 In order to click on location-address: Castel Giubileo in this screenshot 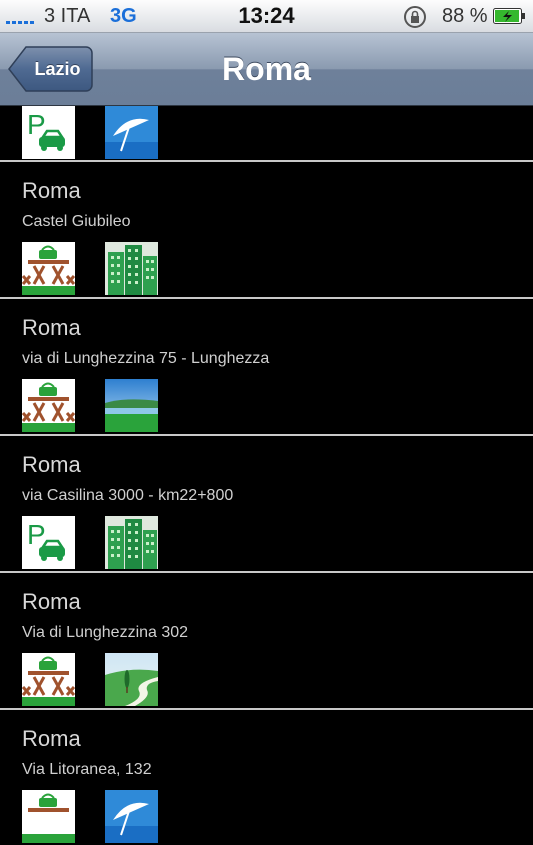, I will do `click(76, 221)`.